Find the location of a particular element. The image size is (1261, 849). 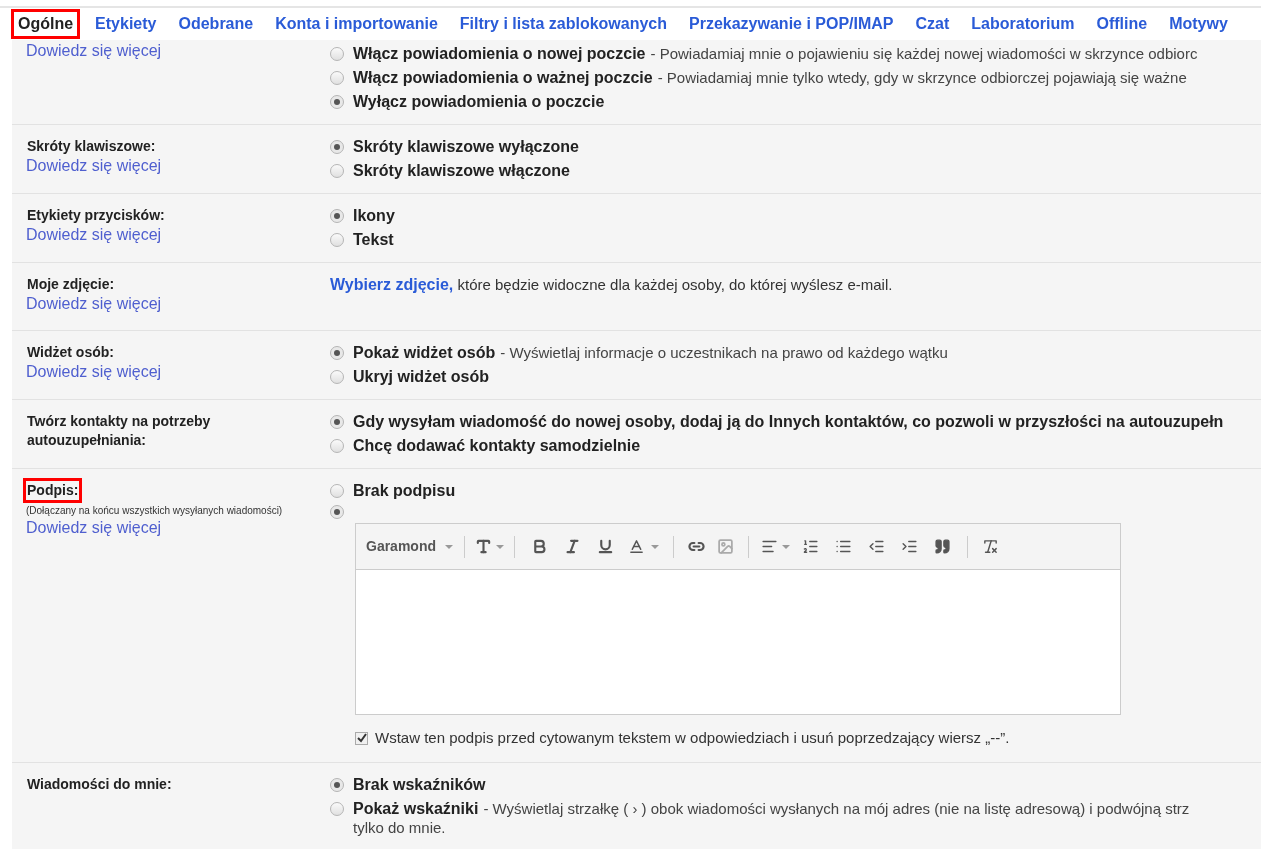

remove-formatting-icon is located at coordinates (990, 546).